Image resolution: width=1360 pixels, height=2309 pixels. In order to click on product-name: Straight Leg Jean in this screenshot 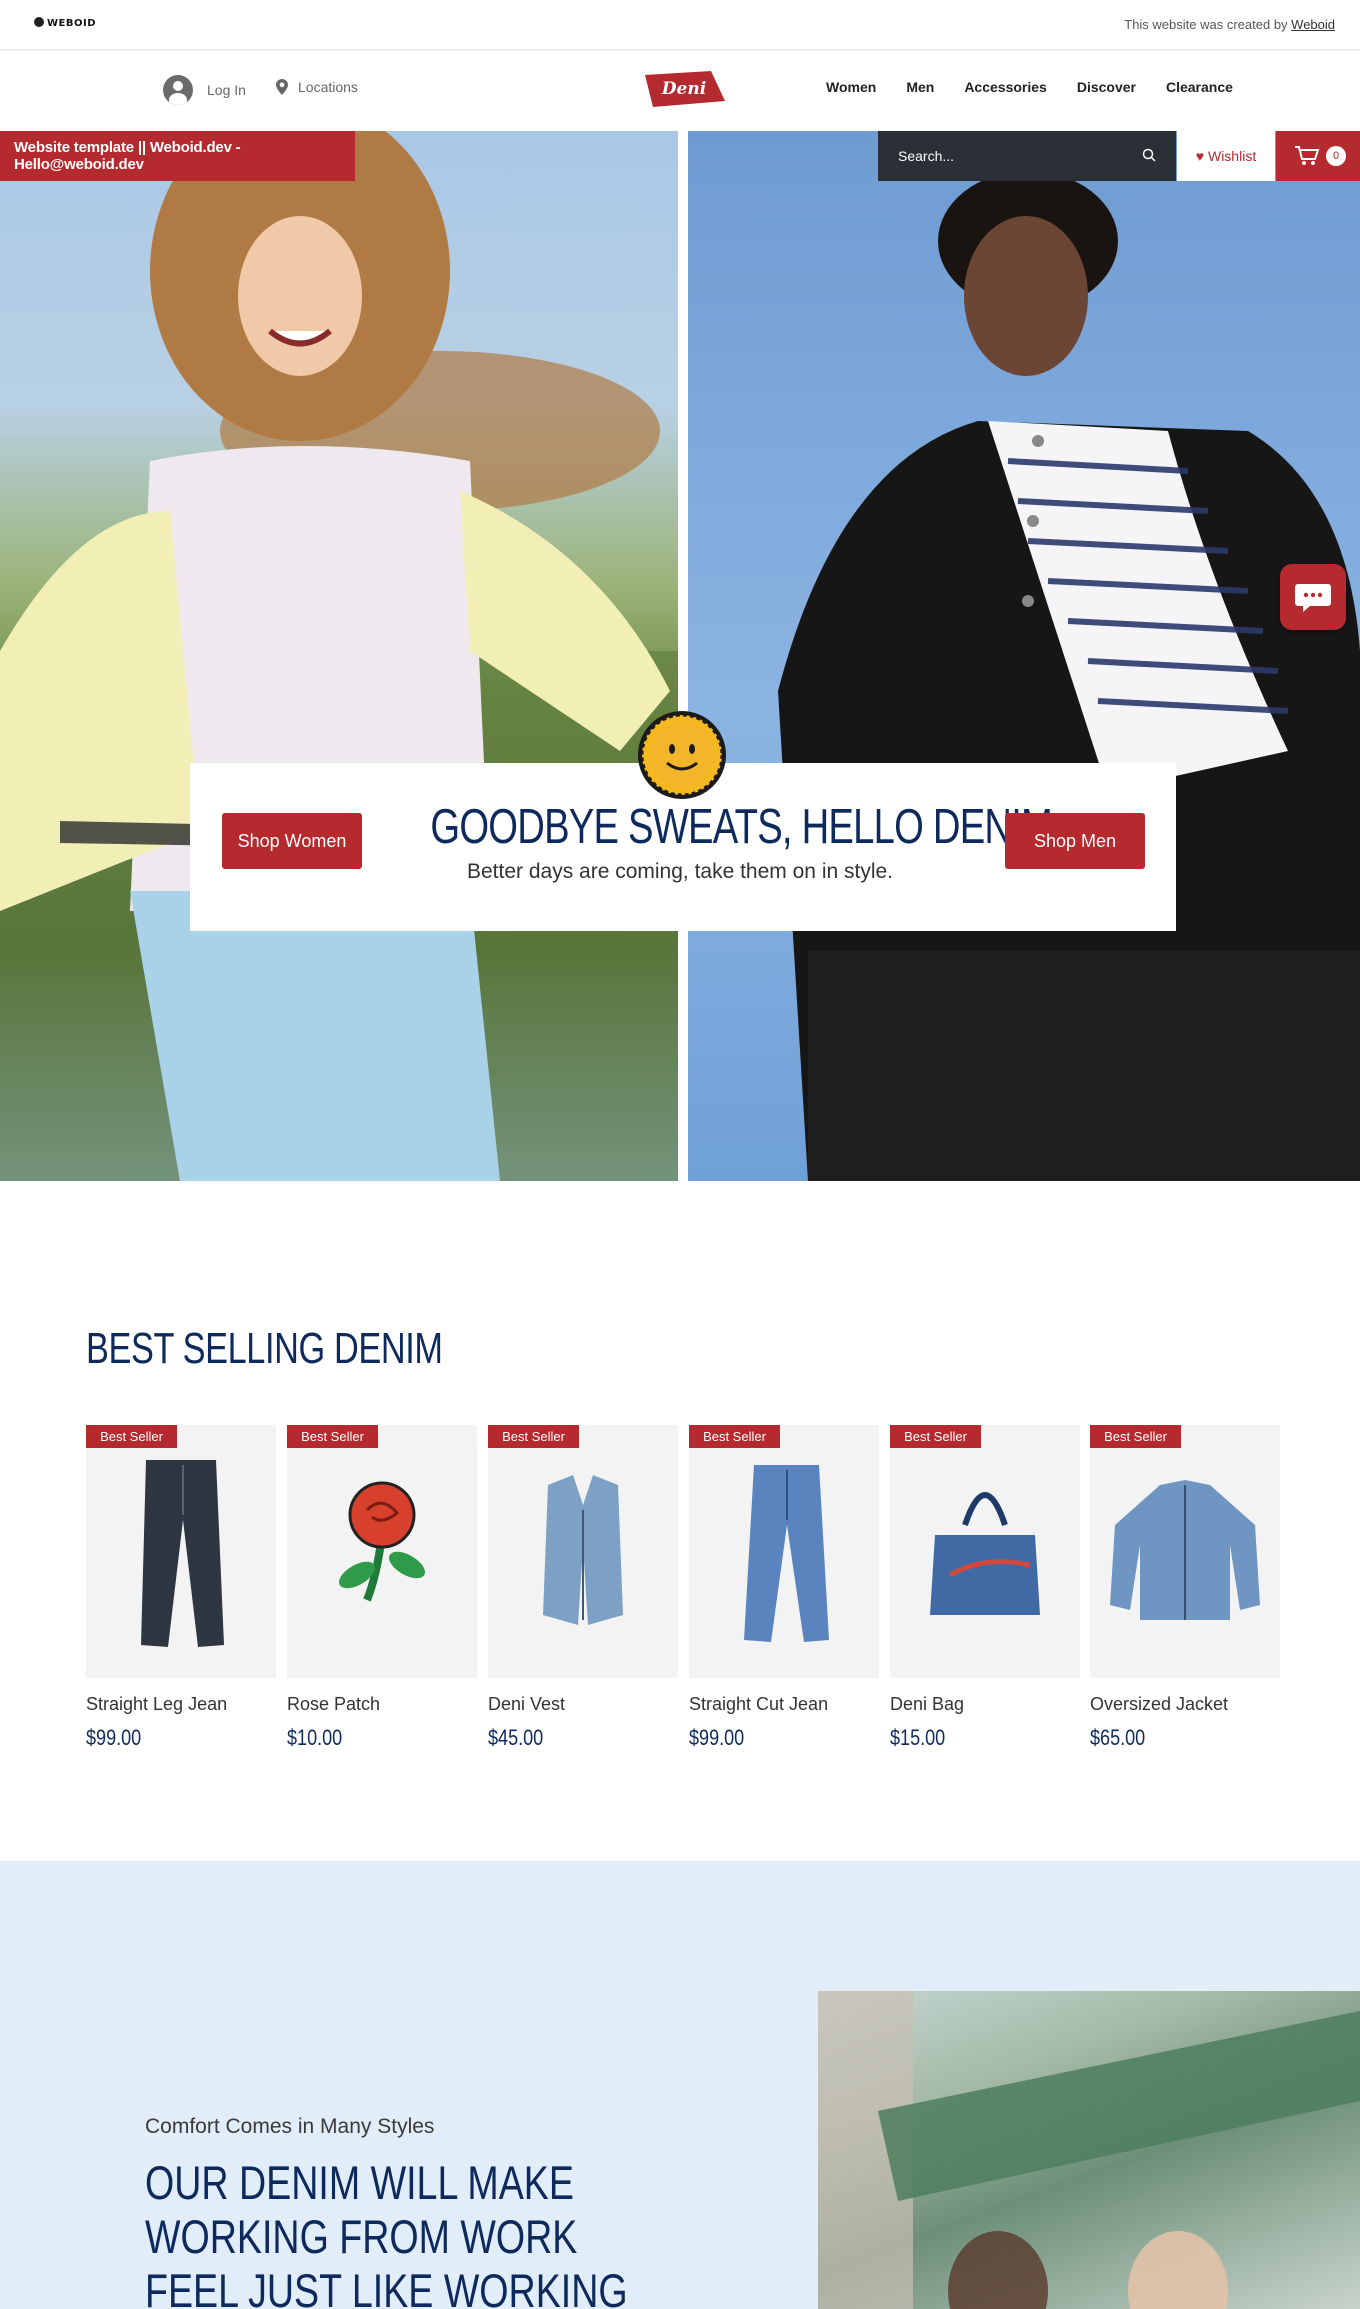, I will do `click(156, 1704)`.